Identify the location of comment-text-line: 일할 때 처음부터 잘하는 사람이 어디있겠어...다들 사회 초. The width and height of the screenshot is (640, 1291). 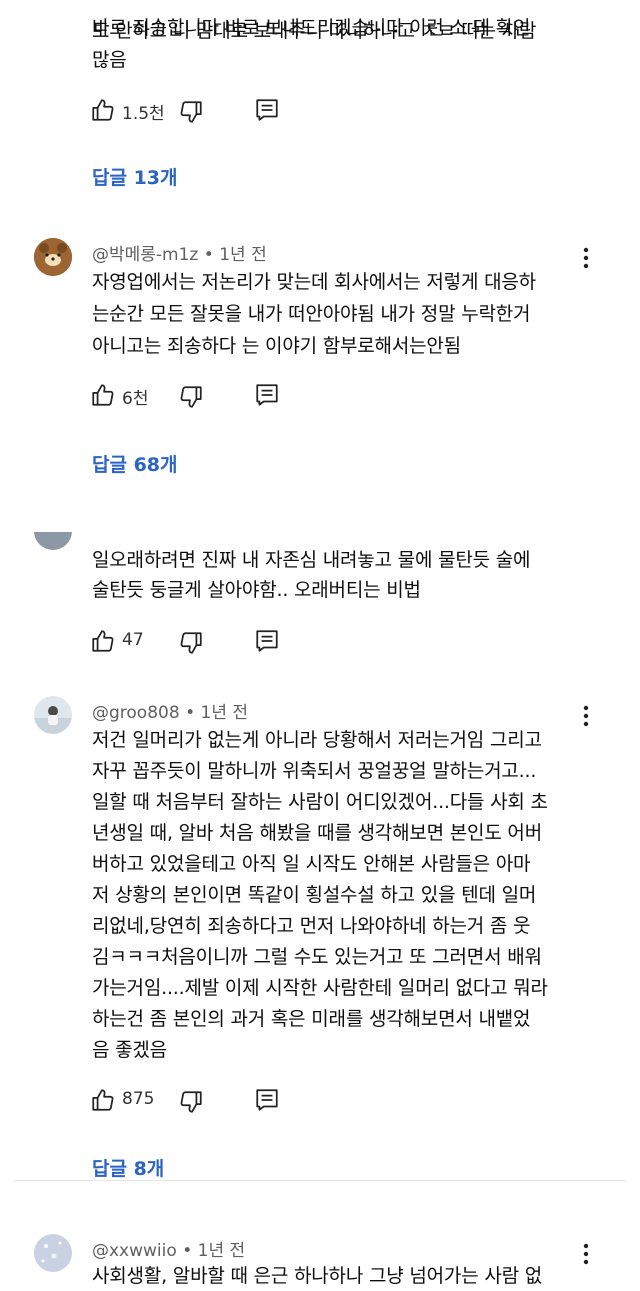
(320, 802).